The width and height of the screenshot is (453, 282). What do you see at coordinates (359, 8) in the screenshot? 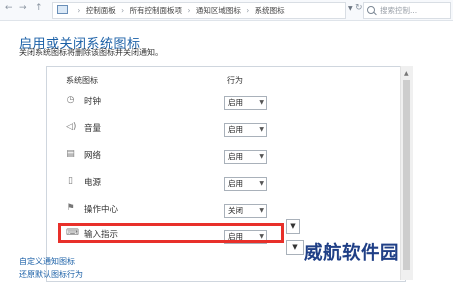
I see `refresh-icon: ↻` at bounding box center [359, 8].